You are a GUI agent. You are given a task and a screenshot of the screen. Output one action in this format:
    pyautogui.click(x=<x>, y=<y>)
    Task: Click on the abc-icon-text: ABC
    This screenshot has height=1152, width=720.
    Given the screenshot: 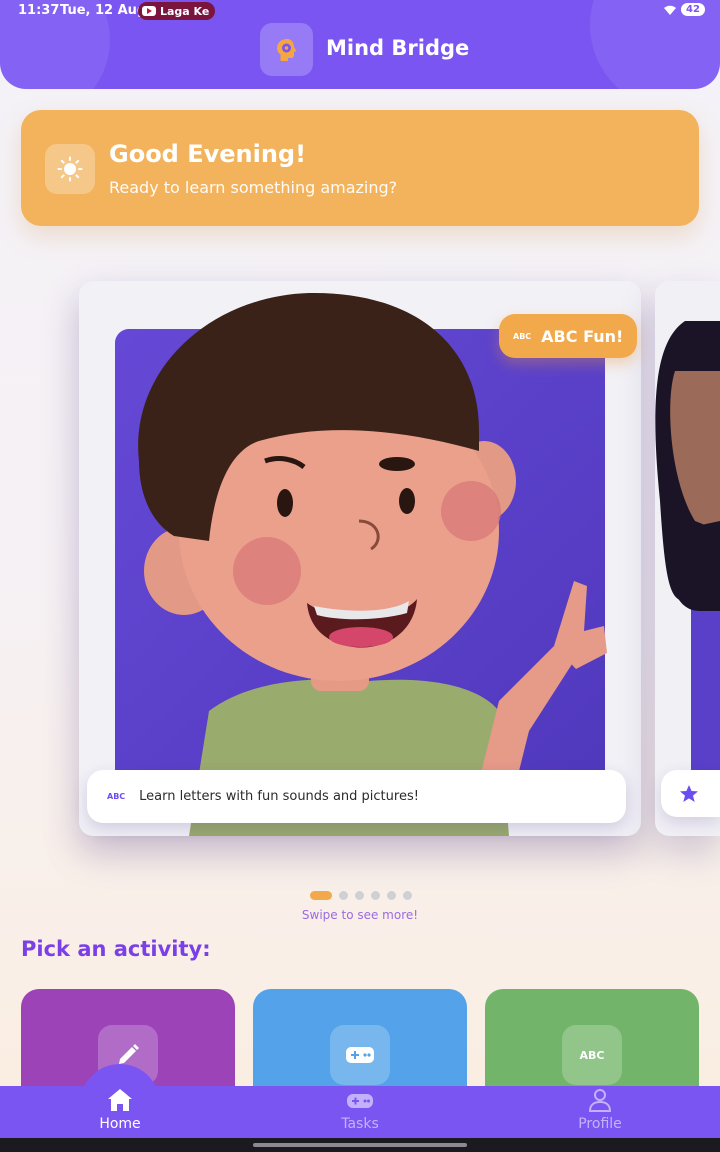 What is the action you would take?
    pyautogui.click(x=592, y=1055)
    